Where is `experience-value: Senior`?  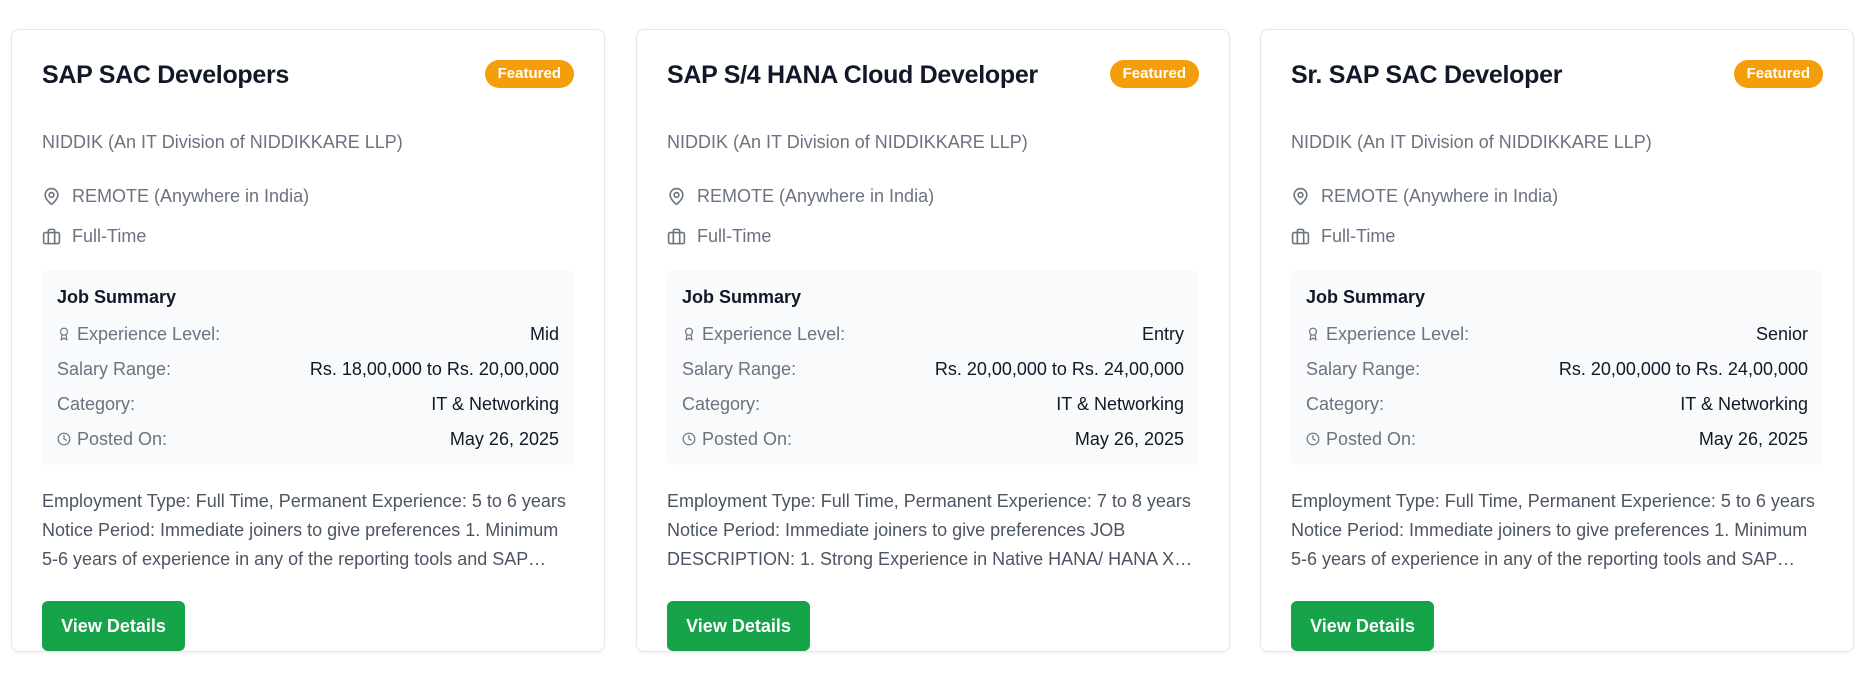
experience-value: Senior is located at coordinates (1781, 333).